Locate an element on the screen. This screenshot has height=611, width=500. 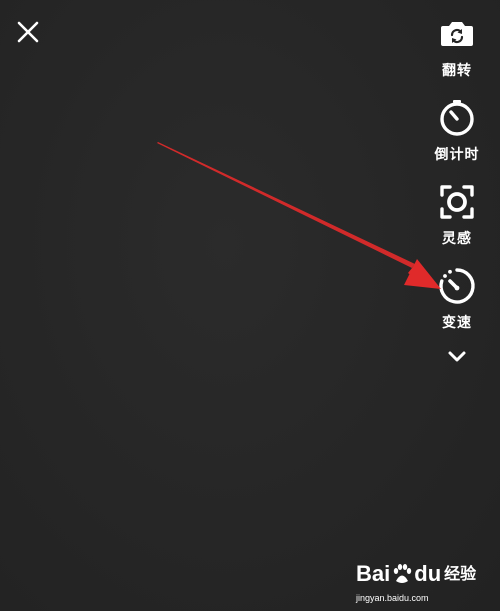
flip-camera-icon is located at coordinates (457, 34).